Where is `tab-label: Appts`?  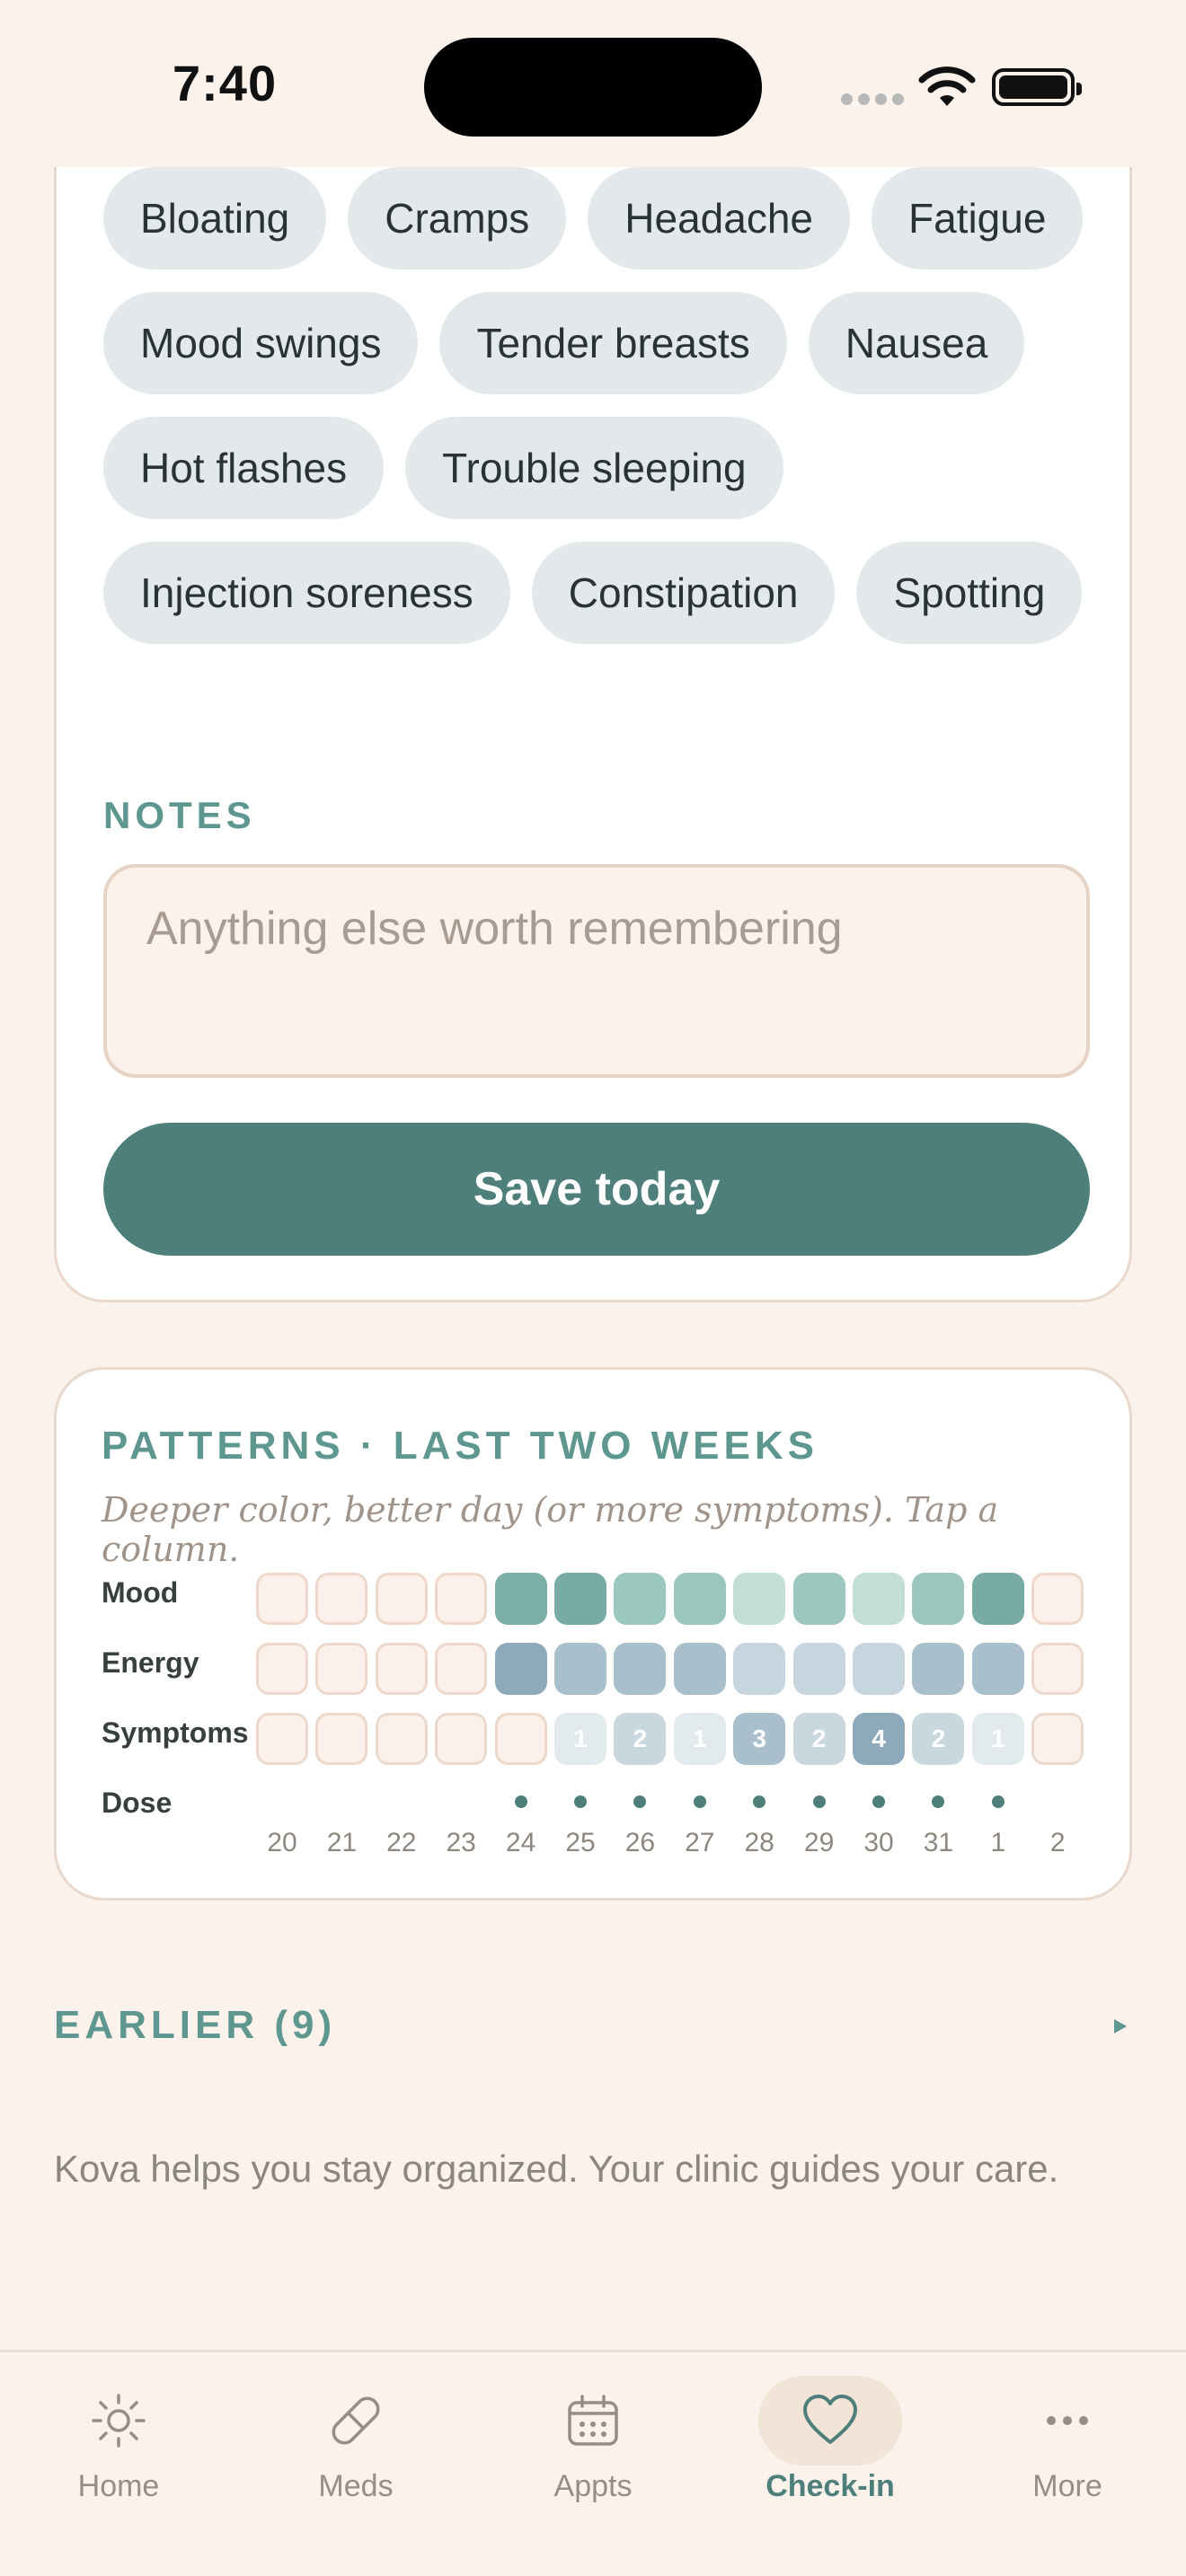 tab-label: Appts is located at coordinates (593, 2486).